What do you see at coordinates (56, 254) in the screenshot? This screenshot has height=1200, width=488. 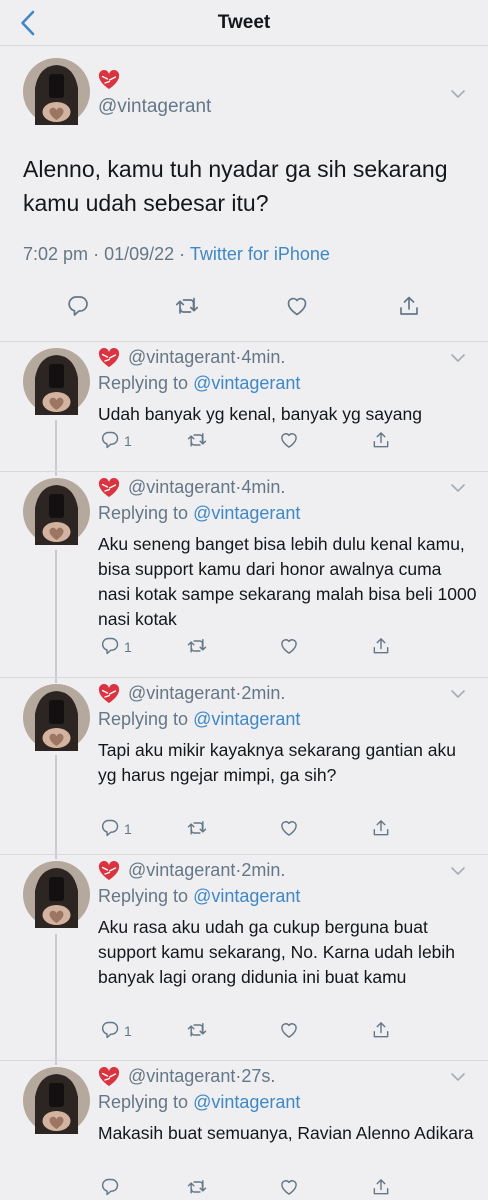 I see `tweet-time: 7:02 pm` at bounding box center [56, 254].